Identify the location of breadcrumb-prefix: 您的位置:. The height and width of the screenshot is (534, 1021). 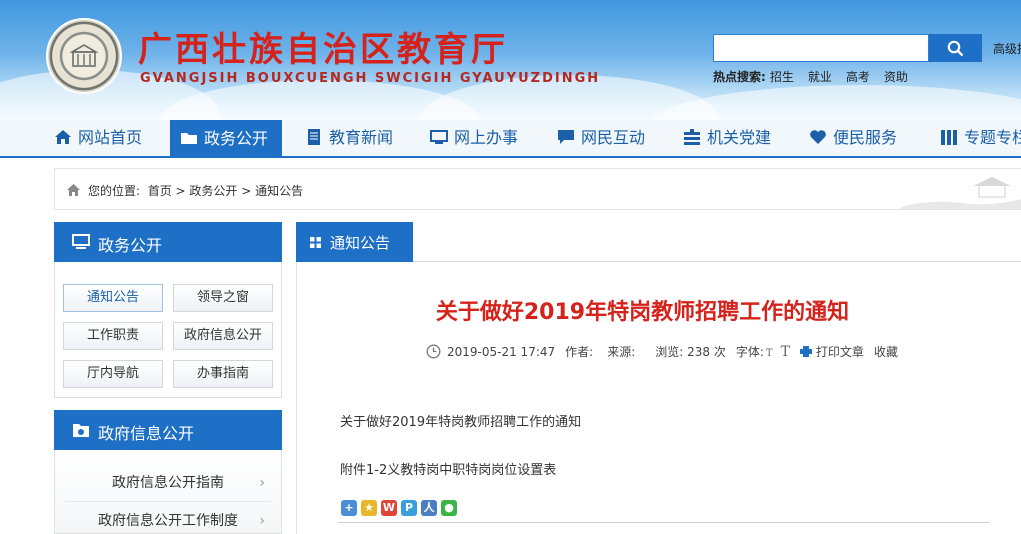
(114, 191).